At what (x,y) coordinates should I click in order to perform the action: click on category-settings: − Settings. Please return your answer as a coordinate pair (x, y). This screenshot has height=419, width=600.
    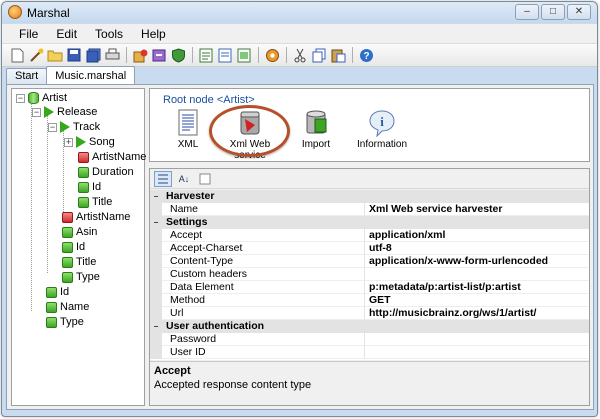
    Looking at the image, I should click on (369, 222).